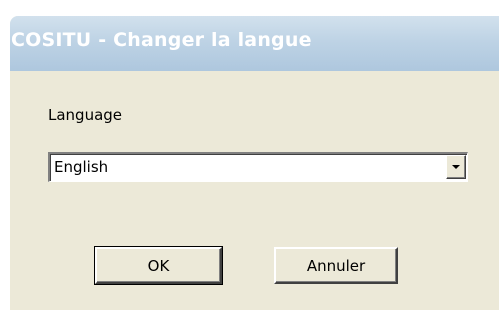  What do you see at coordinates (85, 115) in the screenshot?
I see `language-label: Language` at bounding box center [85, 115].